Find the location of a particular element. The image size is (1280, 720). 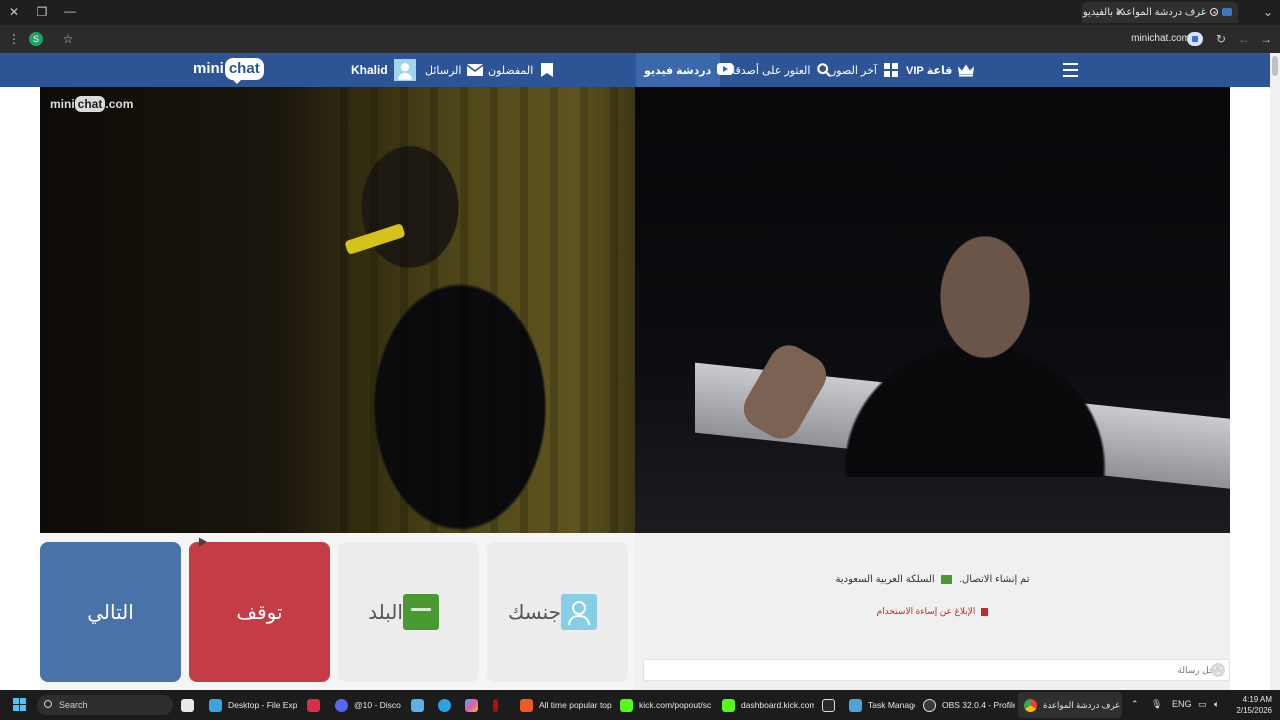

epic-games-icon is located at coordinates (828, 705).